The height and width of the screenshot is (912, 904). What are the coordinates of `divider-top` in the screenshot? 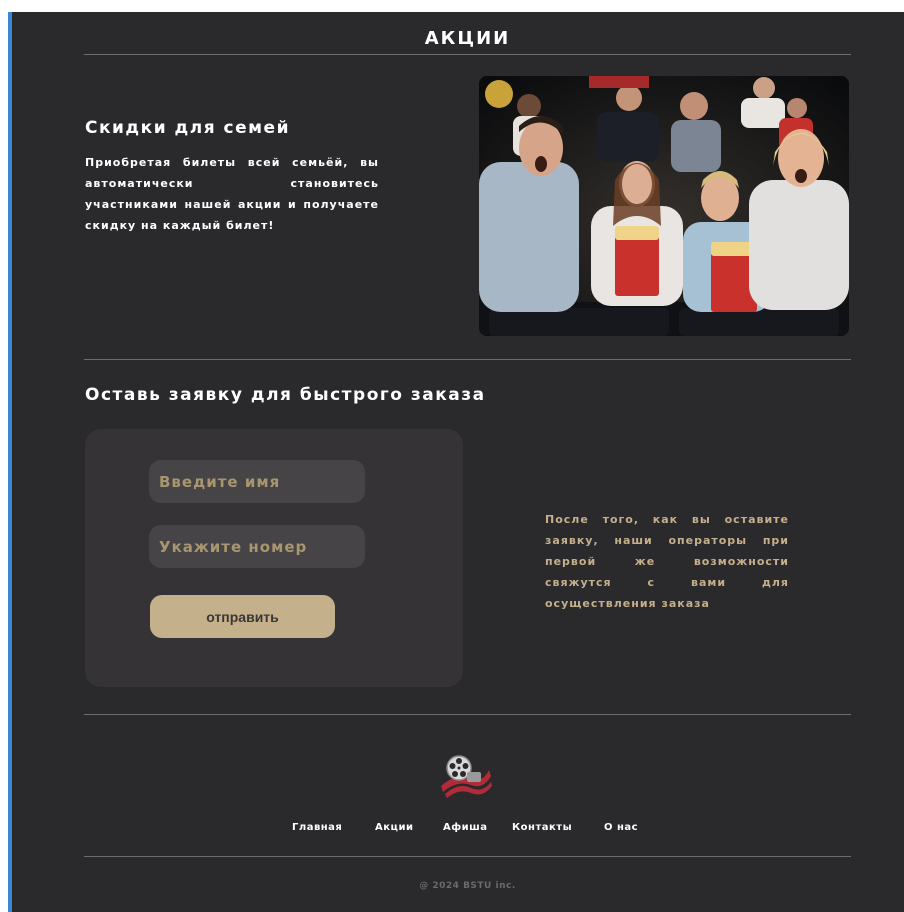 It's located at (467, 54).